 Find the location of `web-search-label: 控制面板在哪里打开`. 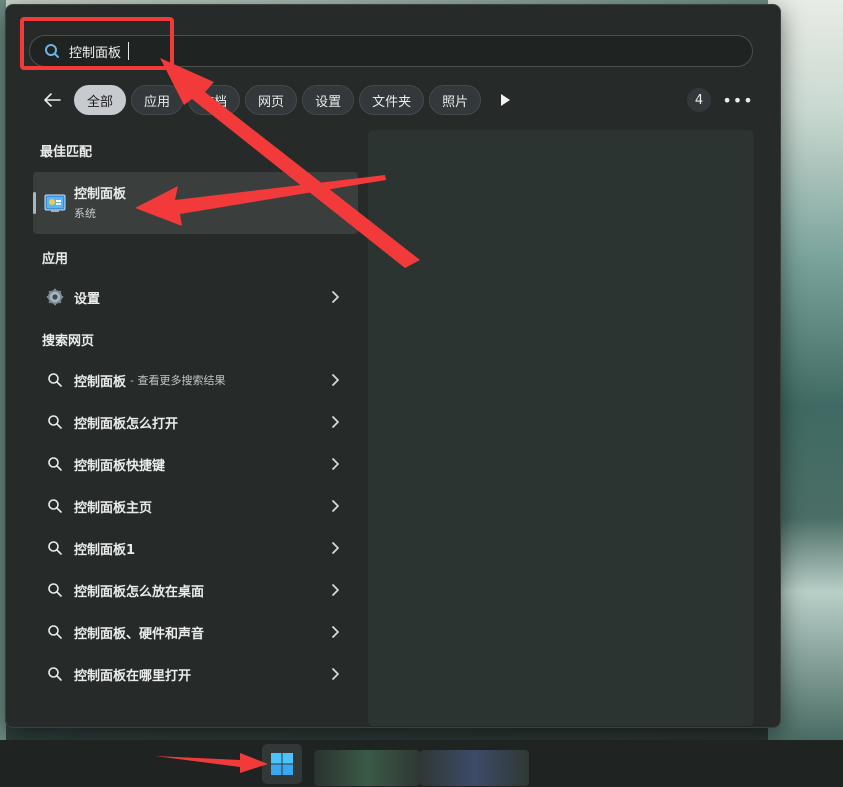

web-search-label: 控制面板在哪里打开 is located at coordinates (133, 676).